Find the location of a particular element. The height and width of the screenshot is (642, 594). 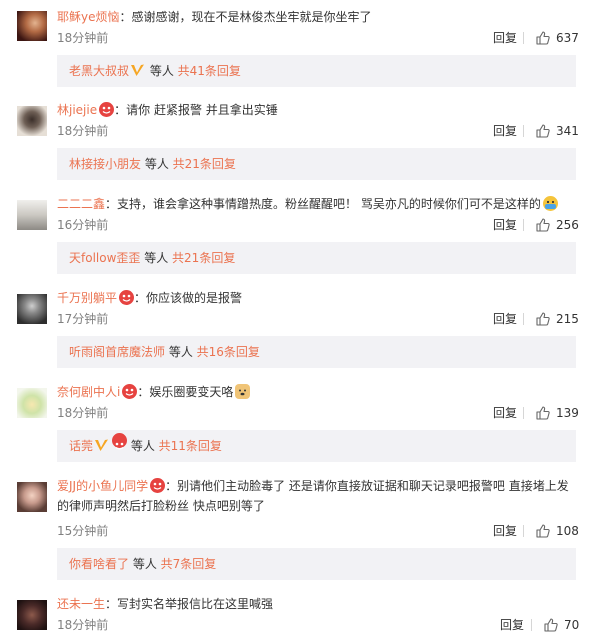

reply-summary: 话莞 等人 共11条回复 is located at coordinates (316, 446).